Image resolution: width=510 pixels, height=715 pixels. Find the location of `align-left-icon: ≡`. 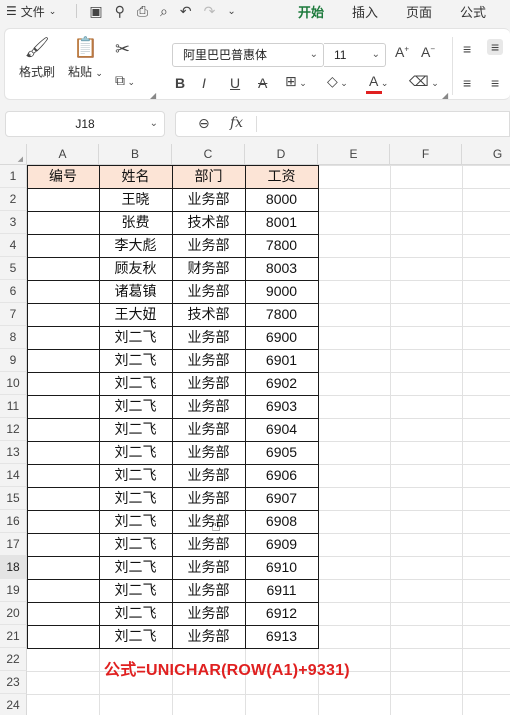

align-left-icon: ≡ is located at coordinates (467, 83).